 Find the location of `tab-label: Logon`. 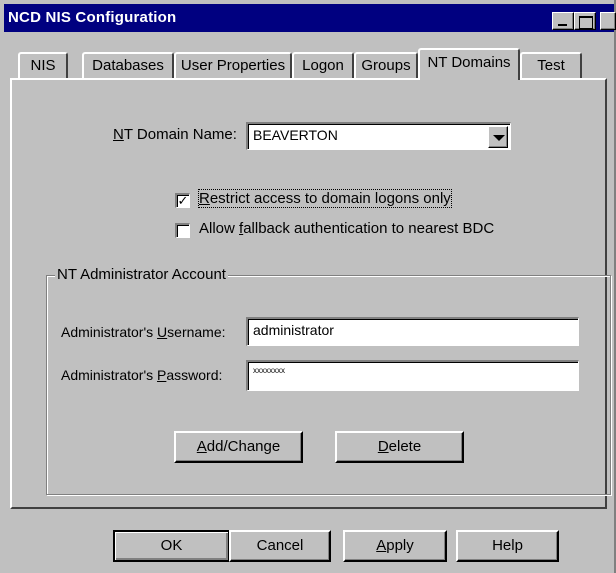

tab-label: Logon is located at coordinates (323, 65).